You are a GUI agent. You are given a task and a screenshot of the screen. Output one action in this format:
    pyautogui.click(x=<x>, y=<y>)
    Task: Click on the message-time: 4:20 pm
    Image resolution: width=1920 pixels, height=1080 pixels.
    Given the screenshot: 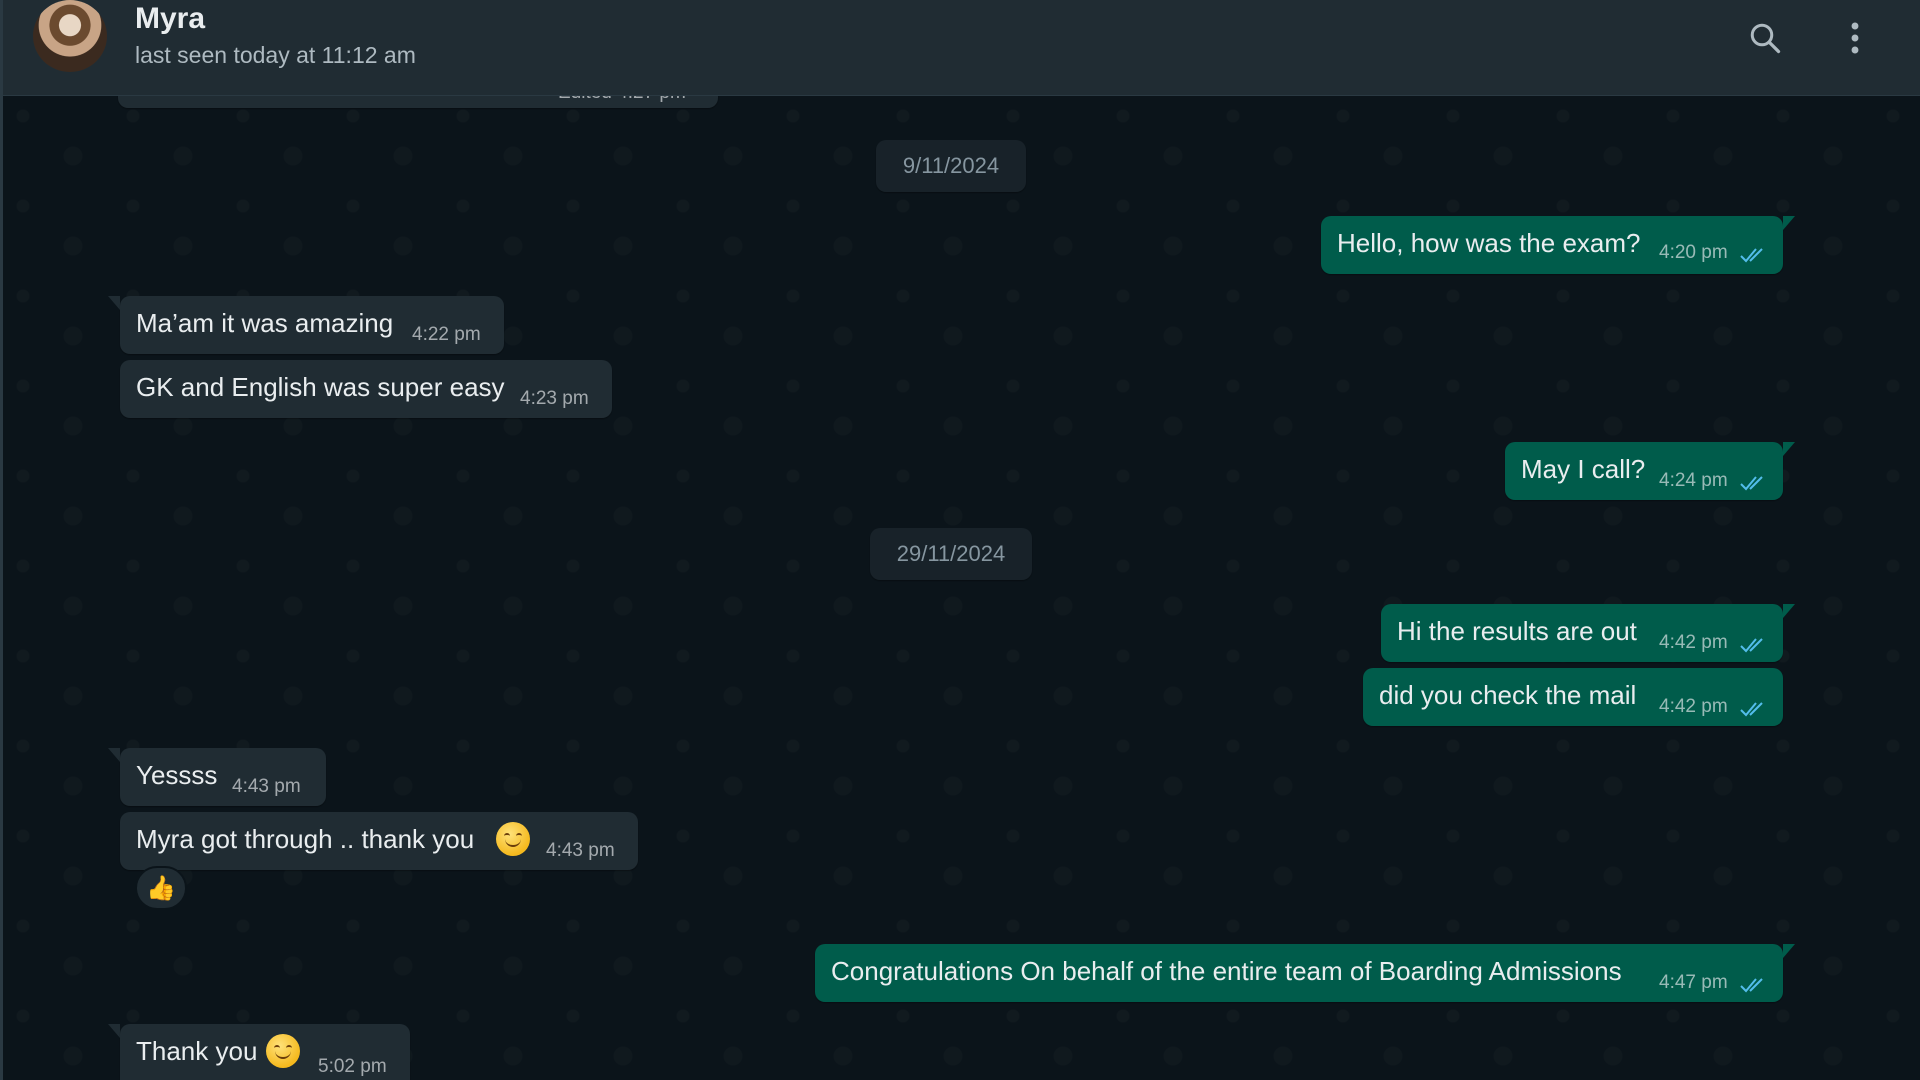 What is the action you would take?
    pyautogui.click(x=1693, y=252)
    